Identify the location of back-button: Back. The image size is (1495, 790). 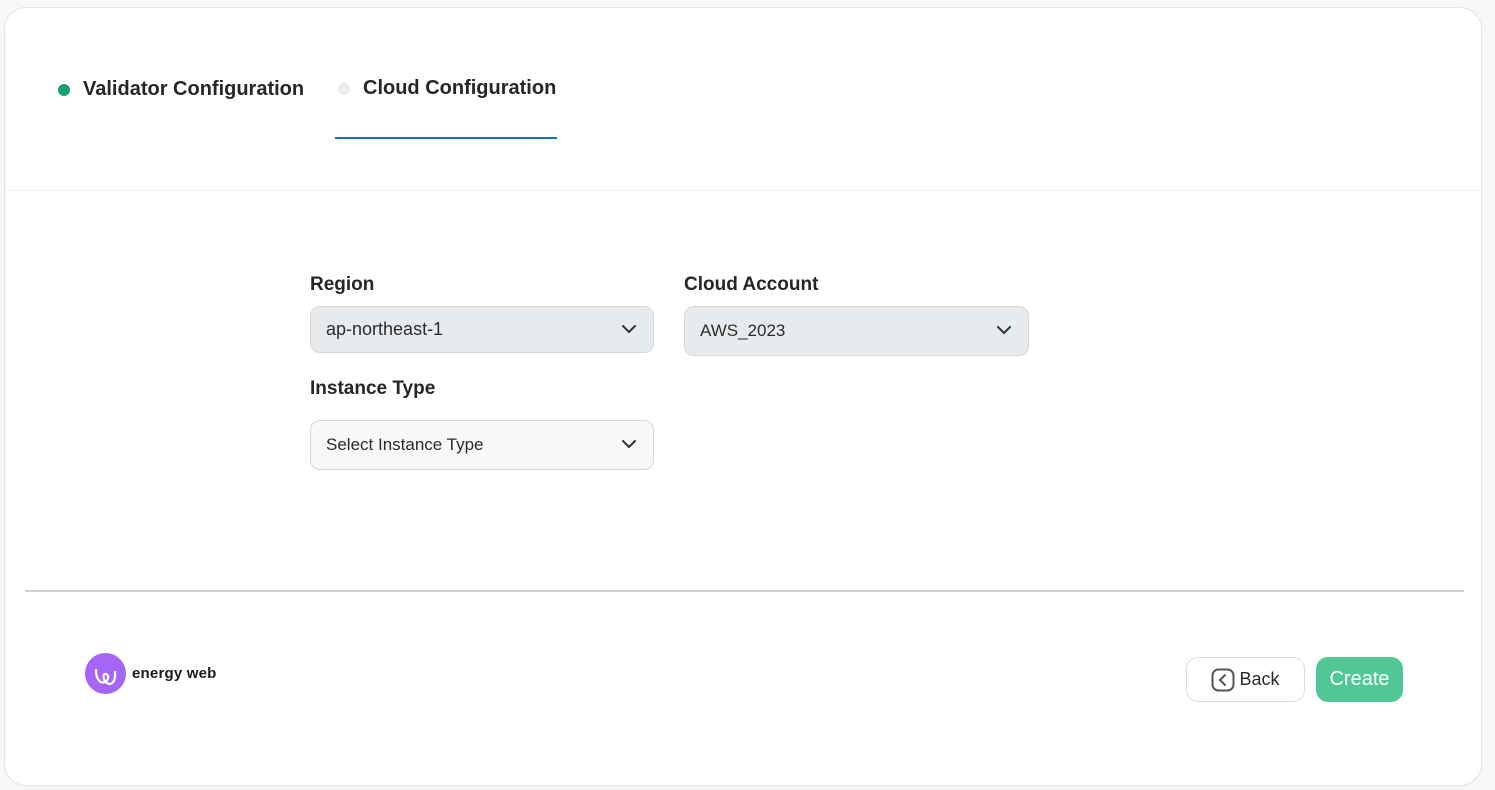
(1245, 679).